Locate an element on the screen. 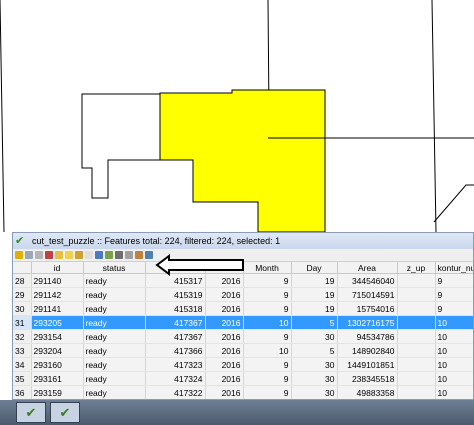 The image size is (474, 425). cell-zorder: 415318 is located at coordinates (175, 308).